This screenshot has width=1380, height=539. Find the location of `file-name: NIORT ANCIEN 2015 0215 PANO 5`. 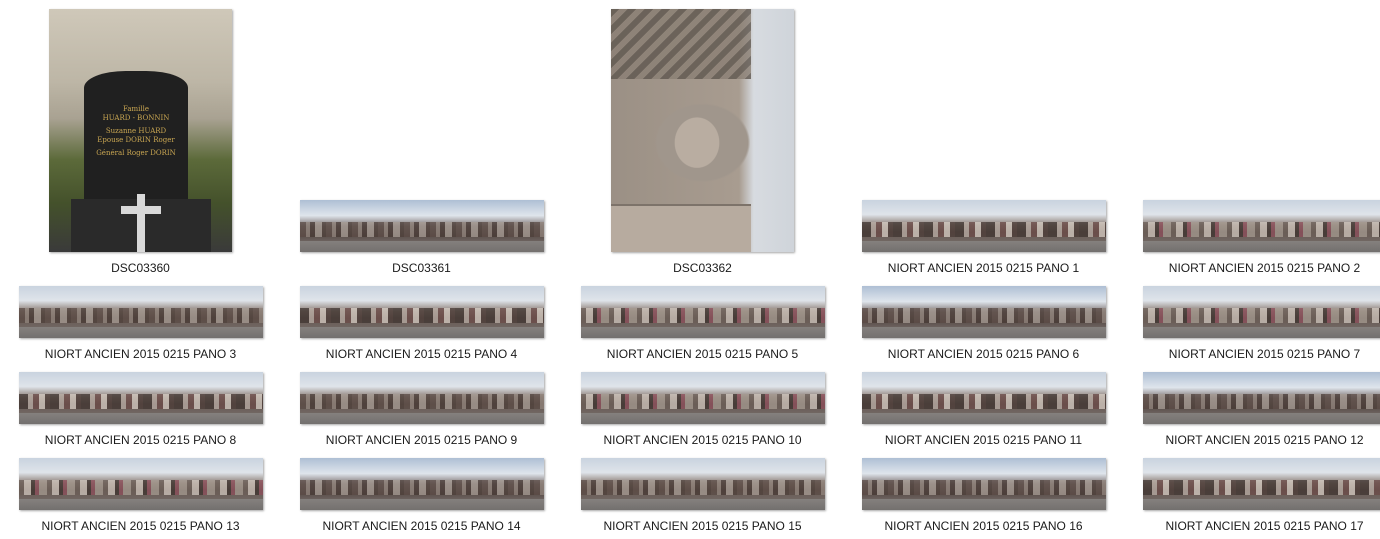

file-name: NIORT ANCIEN 2015 0215 PANO 5 is located at coordinates (702, 354).